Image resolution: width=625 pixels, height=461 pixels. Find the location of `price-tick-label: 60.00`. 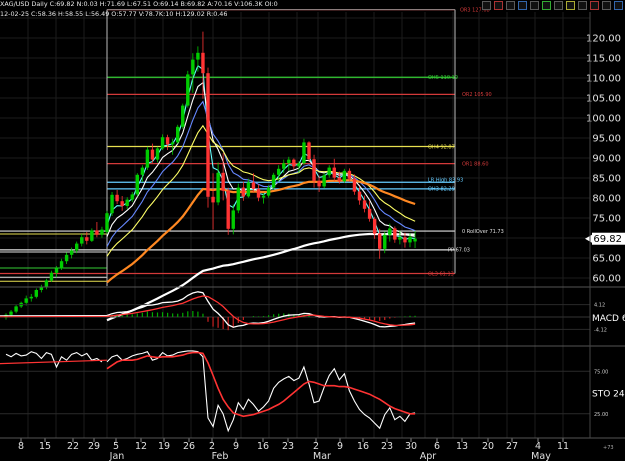

price-tick-label: 60.00 is located at coordinates (606, 279).